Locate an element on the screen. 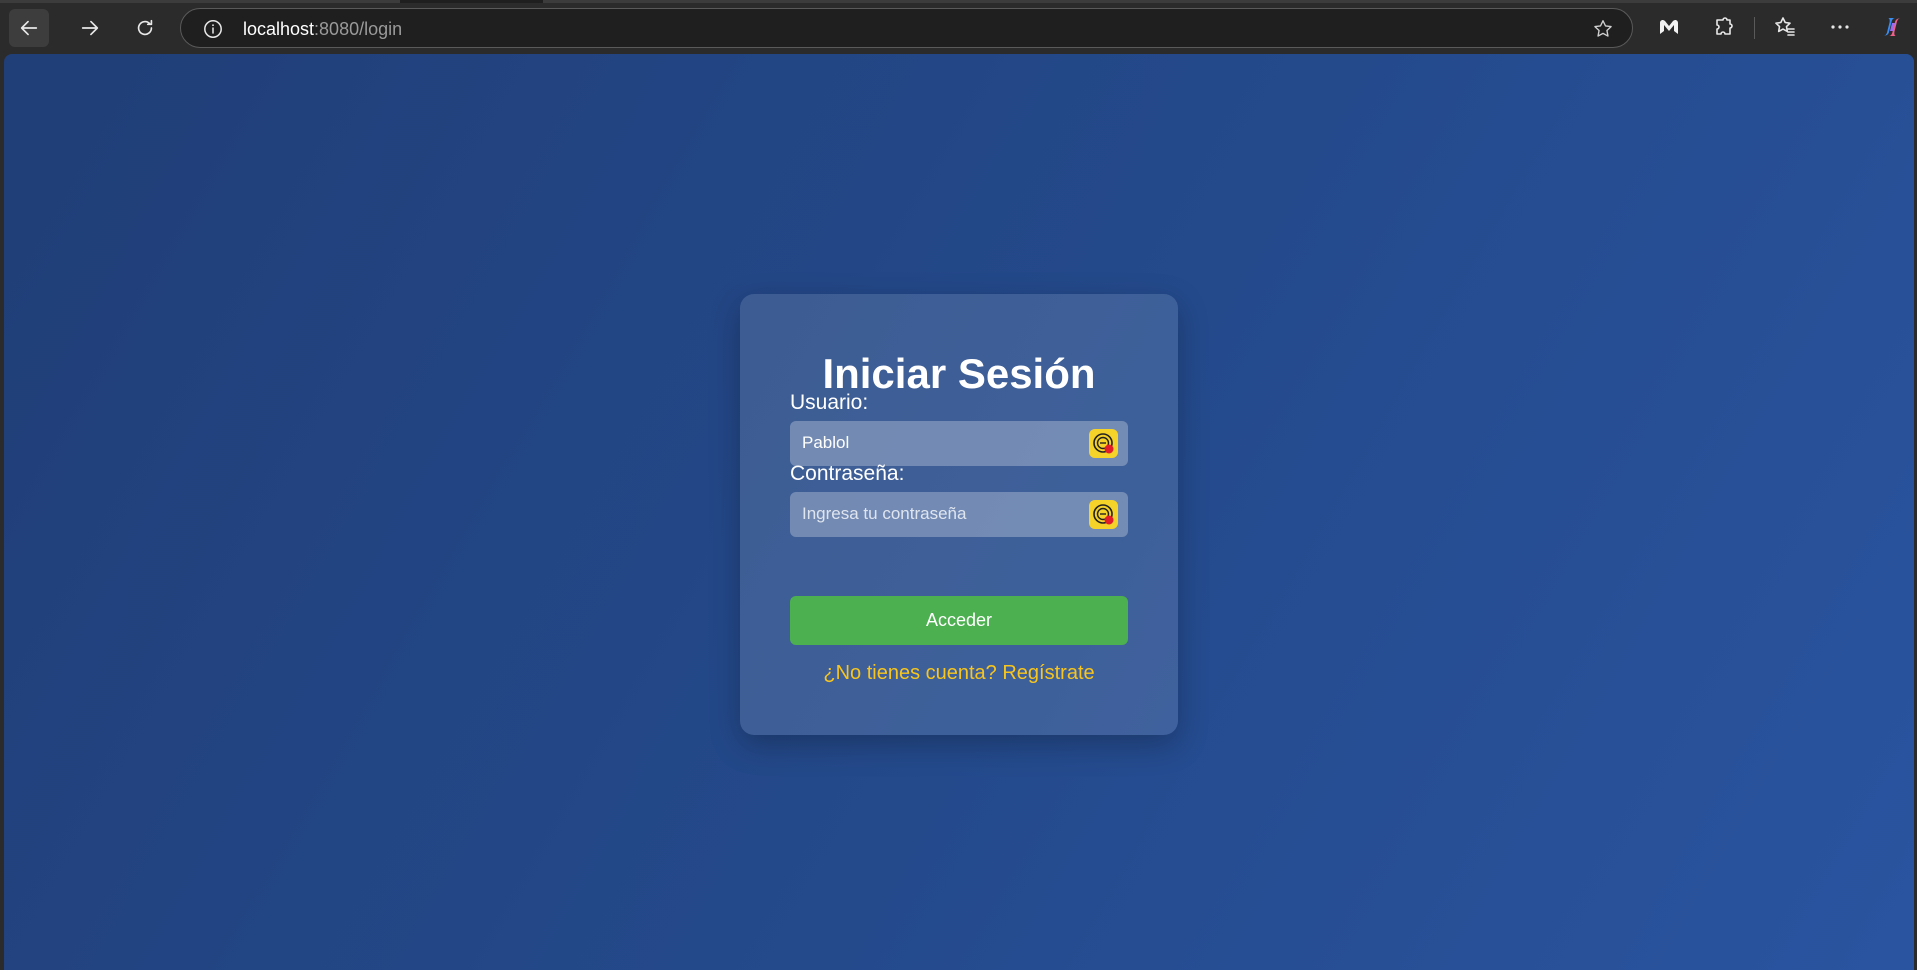  favorites-icon is located at coordinates (1785, 26).